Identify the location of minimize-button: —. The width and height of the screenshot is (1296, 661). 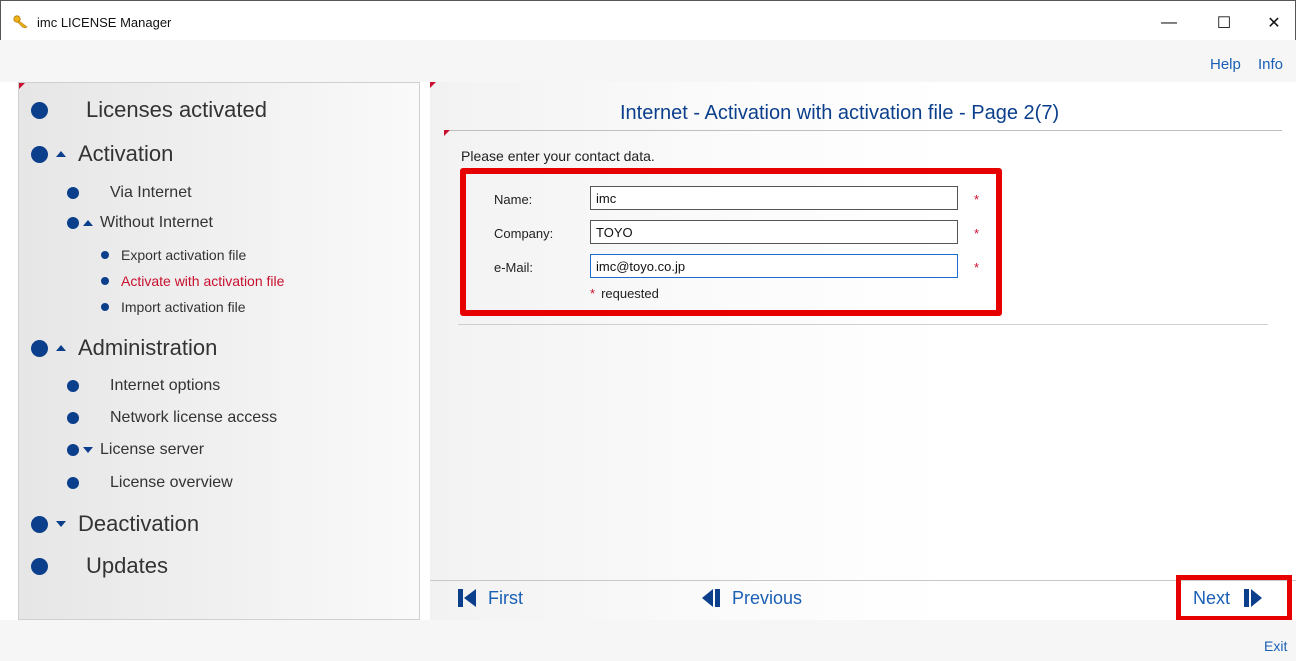
(1169, 23).